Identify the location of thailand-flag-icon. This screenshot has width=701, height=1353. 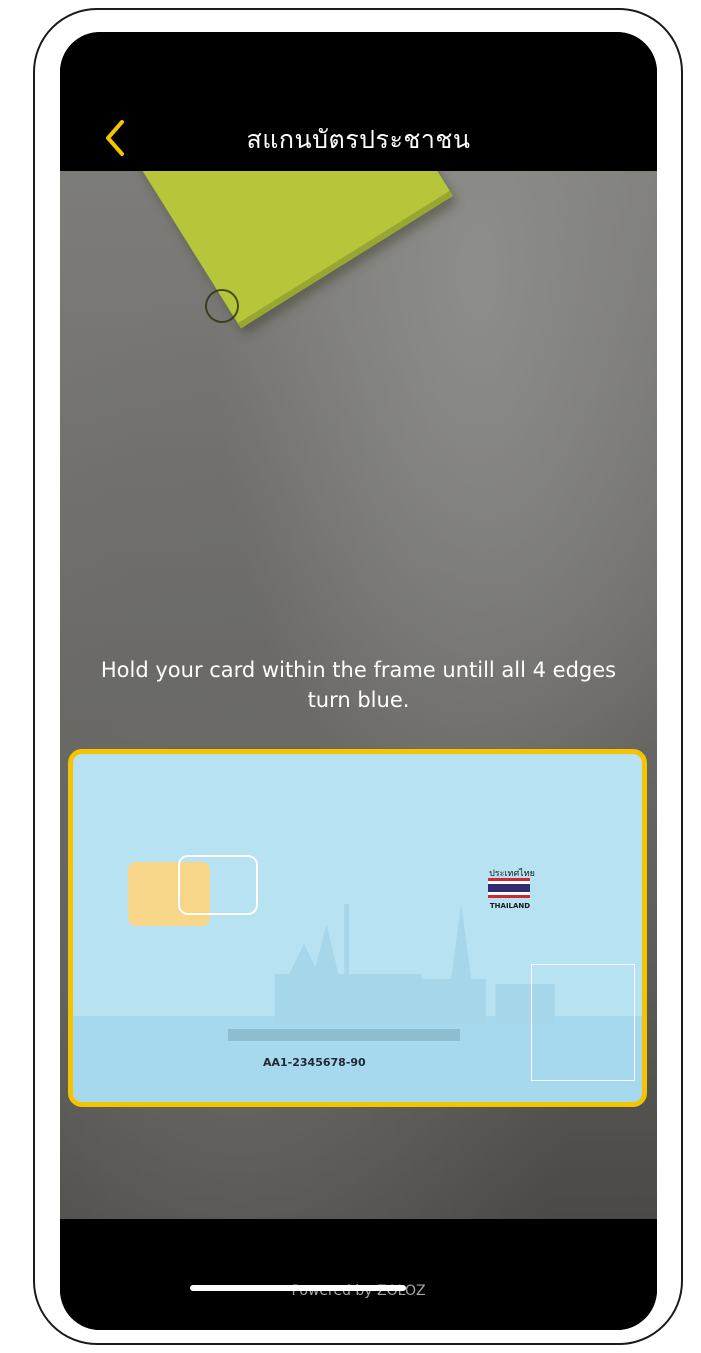
(509, 888).